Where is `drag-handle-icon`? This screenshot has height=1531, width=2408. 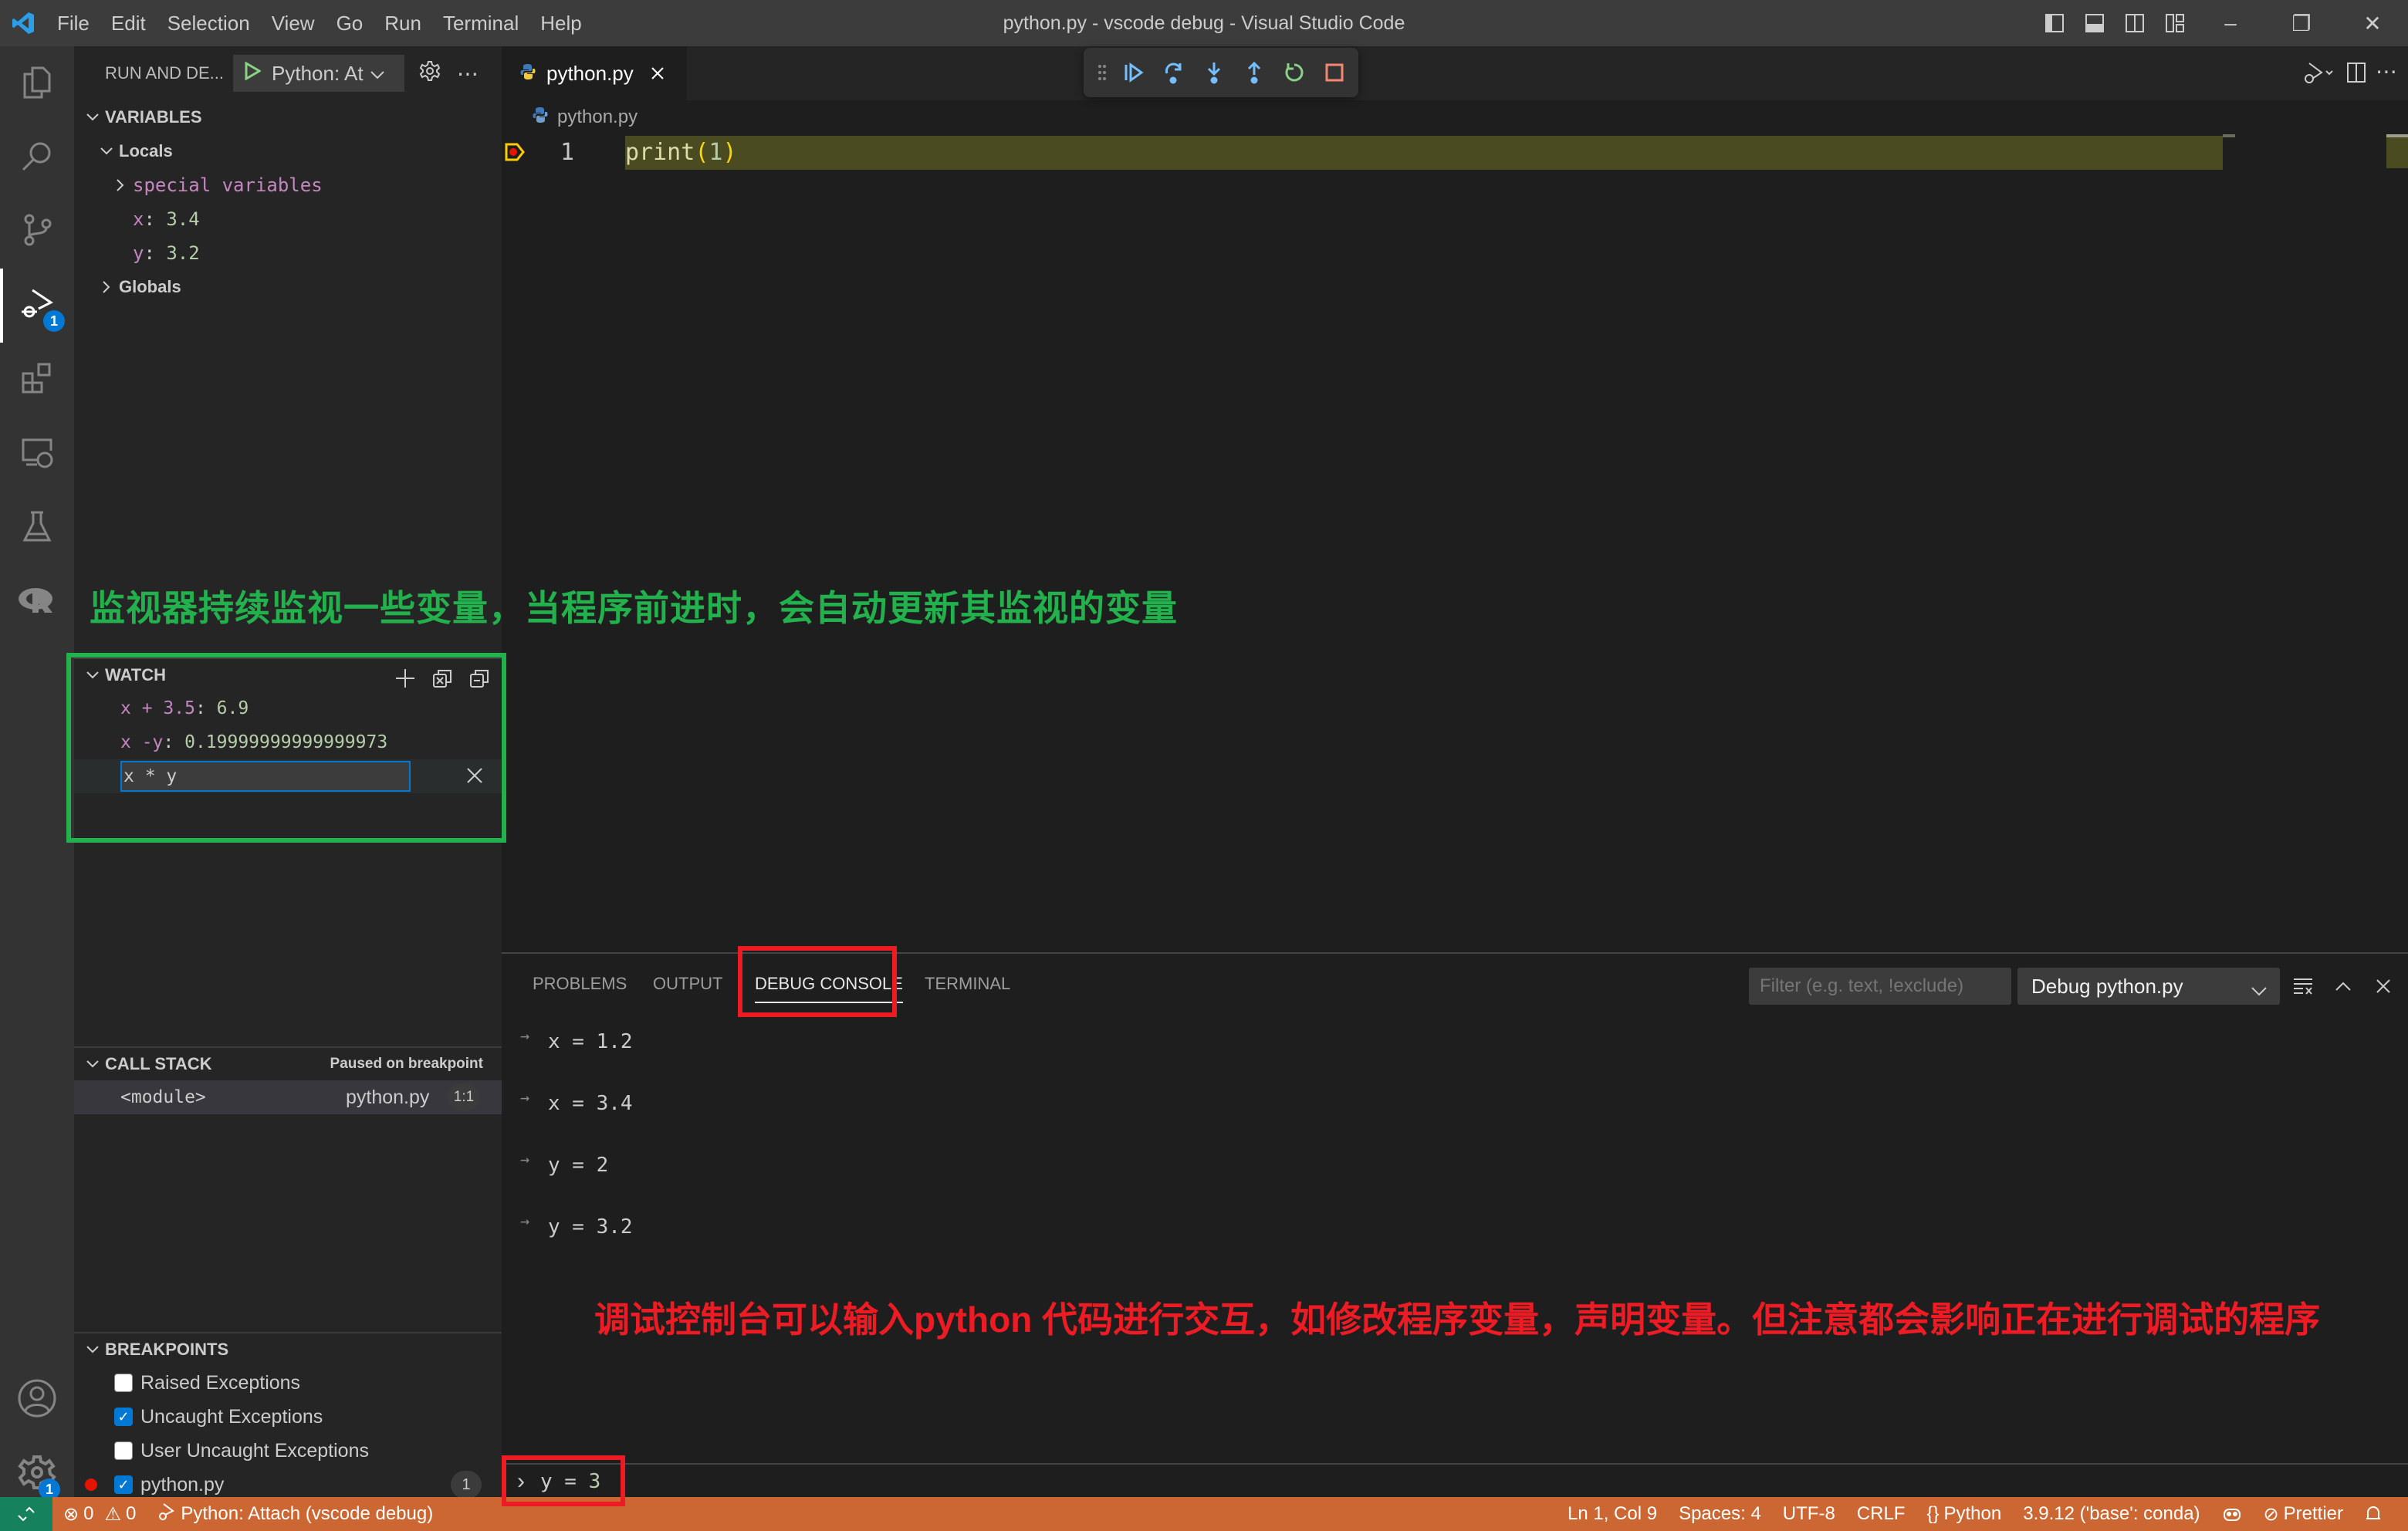 drag-handle-icon is located at coordinates (1102, 73).